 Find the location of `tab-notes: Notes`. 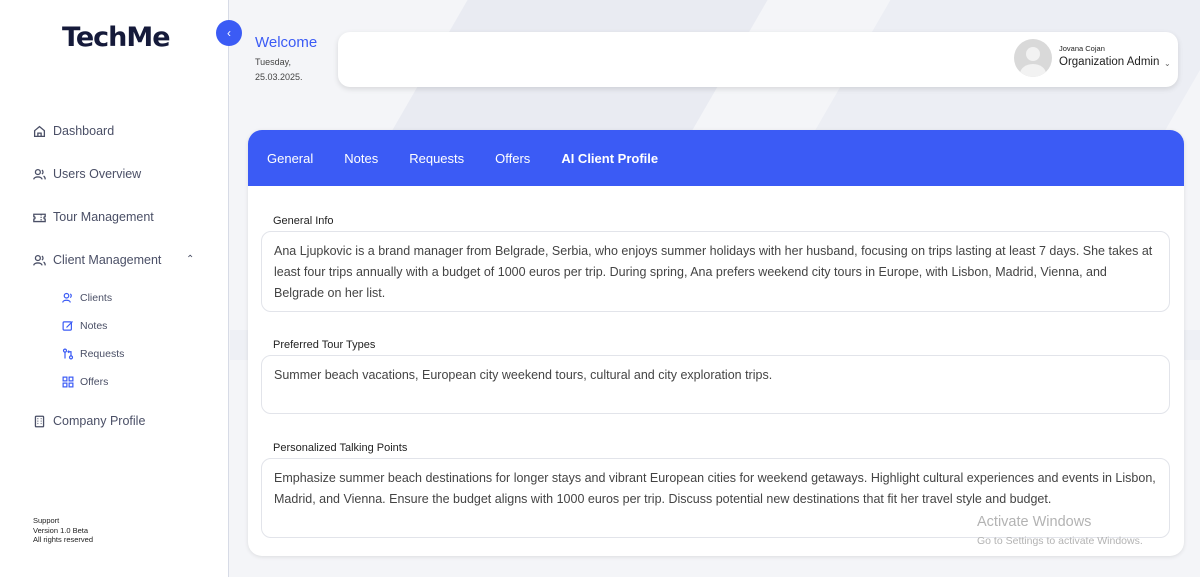

tab-notes: Notes is located at coordinates (361, 158).